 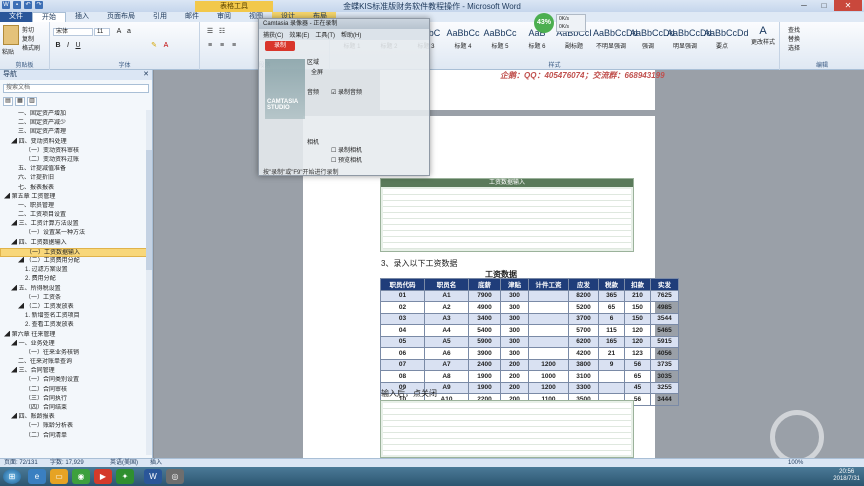 I want to click on nav-heading-item: 1. 过滤方案设置, so click(x=76, y=270).